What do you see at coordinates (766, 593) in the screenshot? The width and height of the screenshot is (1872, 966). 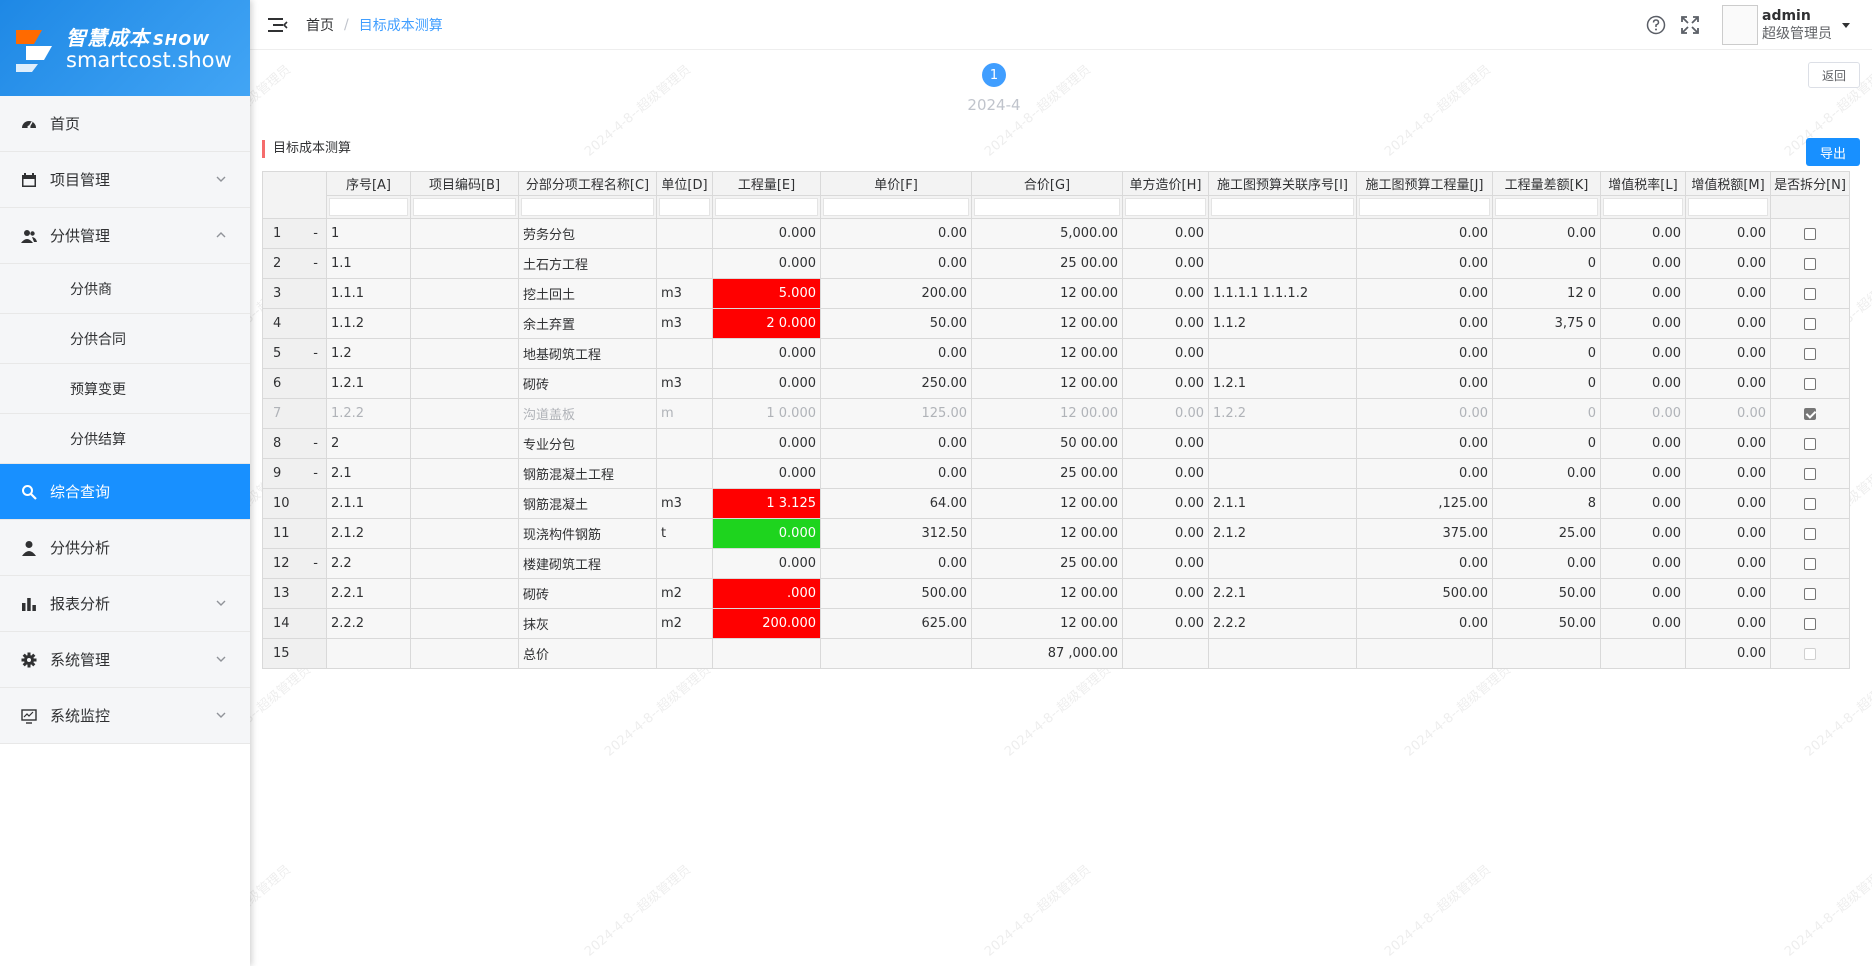 I see `cell-e: .000` at bounding box center [766, 593].